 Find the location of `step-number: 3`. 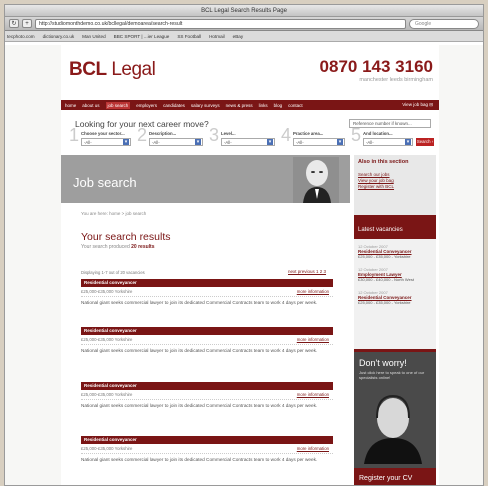

step-number: 3 is located at coordinates (214, 135).